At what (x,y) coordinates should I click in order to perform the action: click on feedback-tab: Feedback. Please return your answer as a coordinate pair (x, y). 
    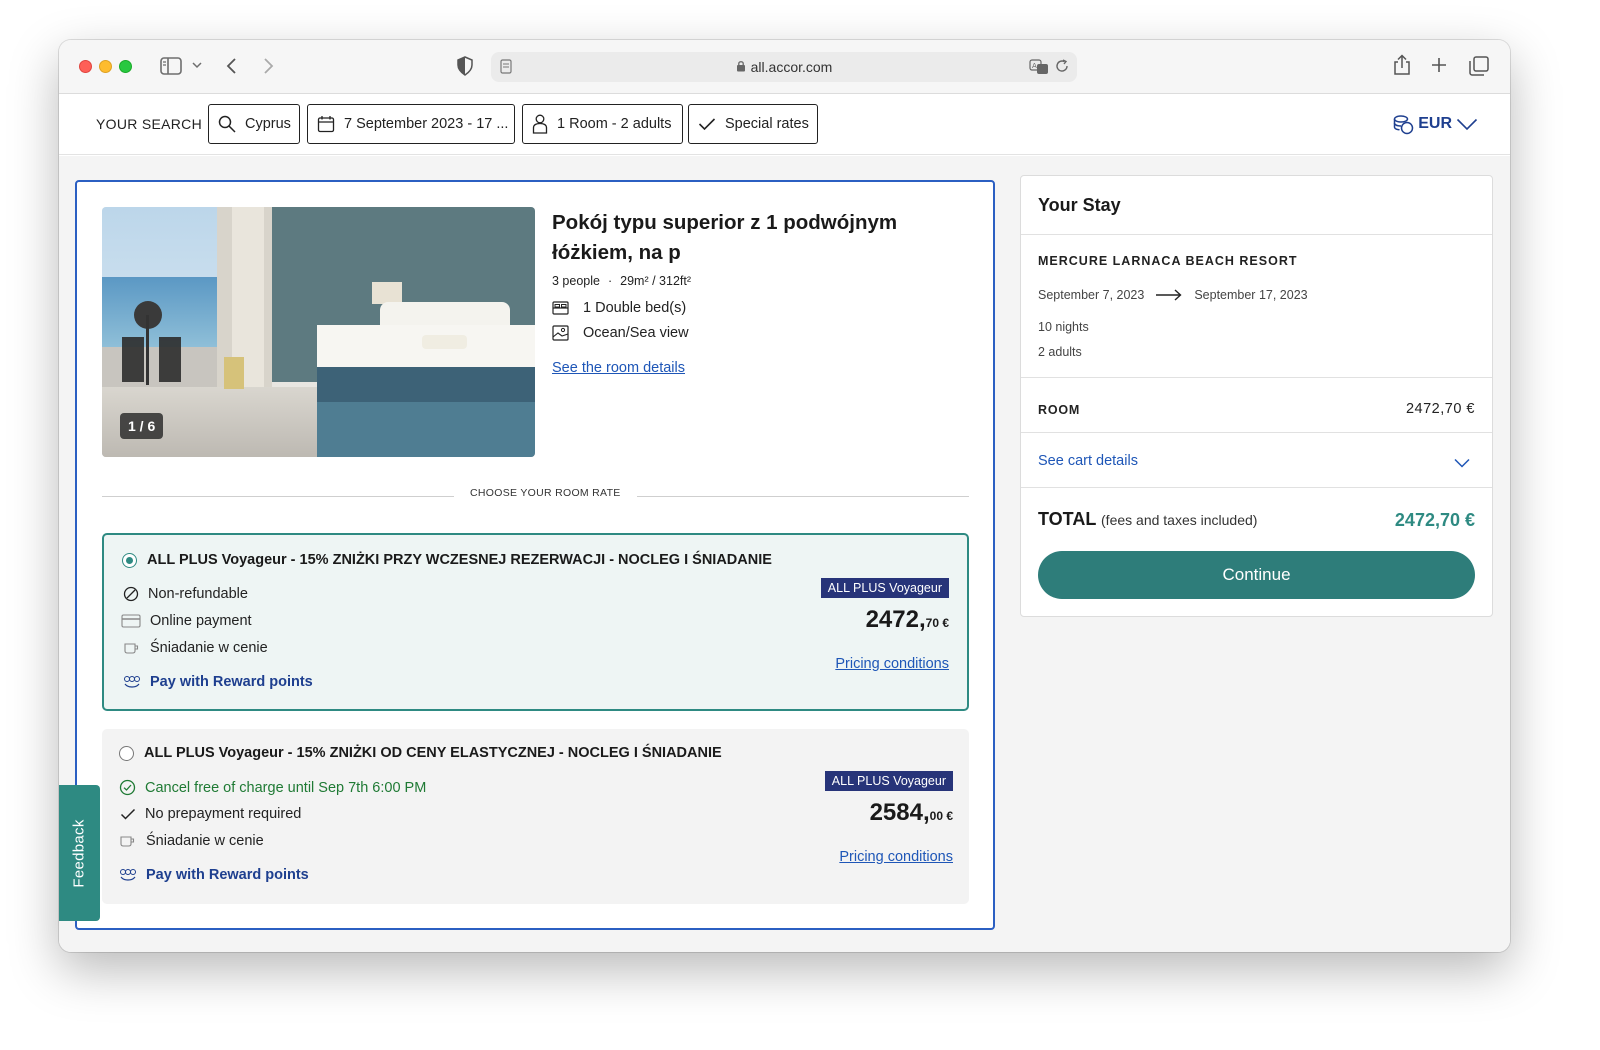
    Looking at the image, I should click on (79, 853).